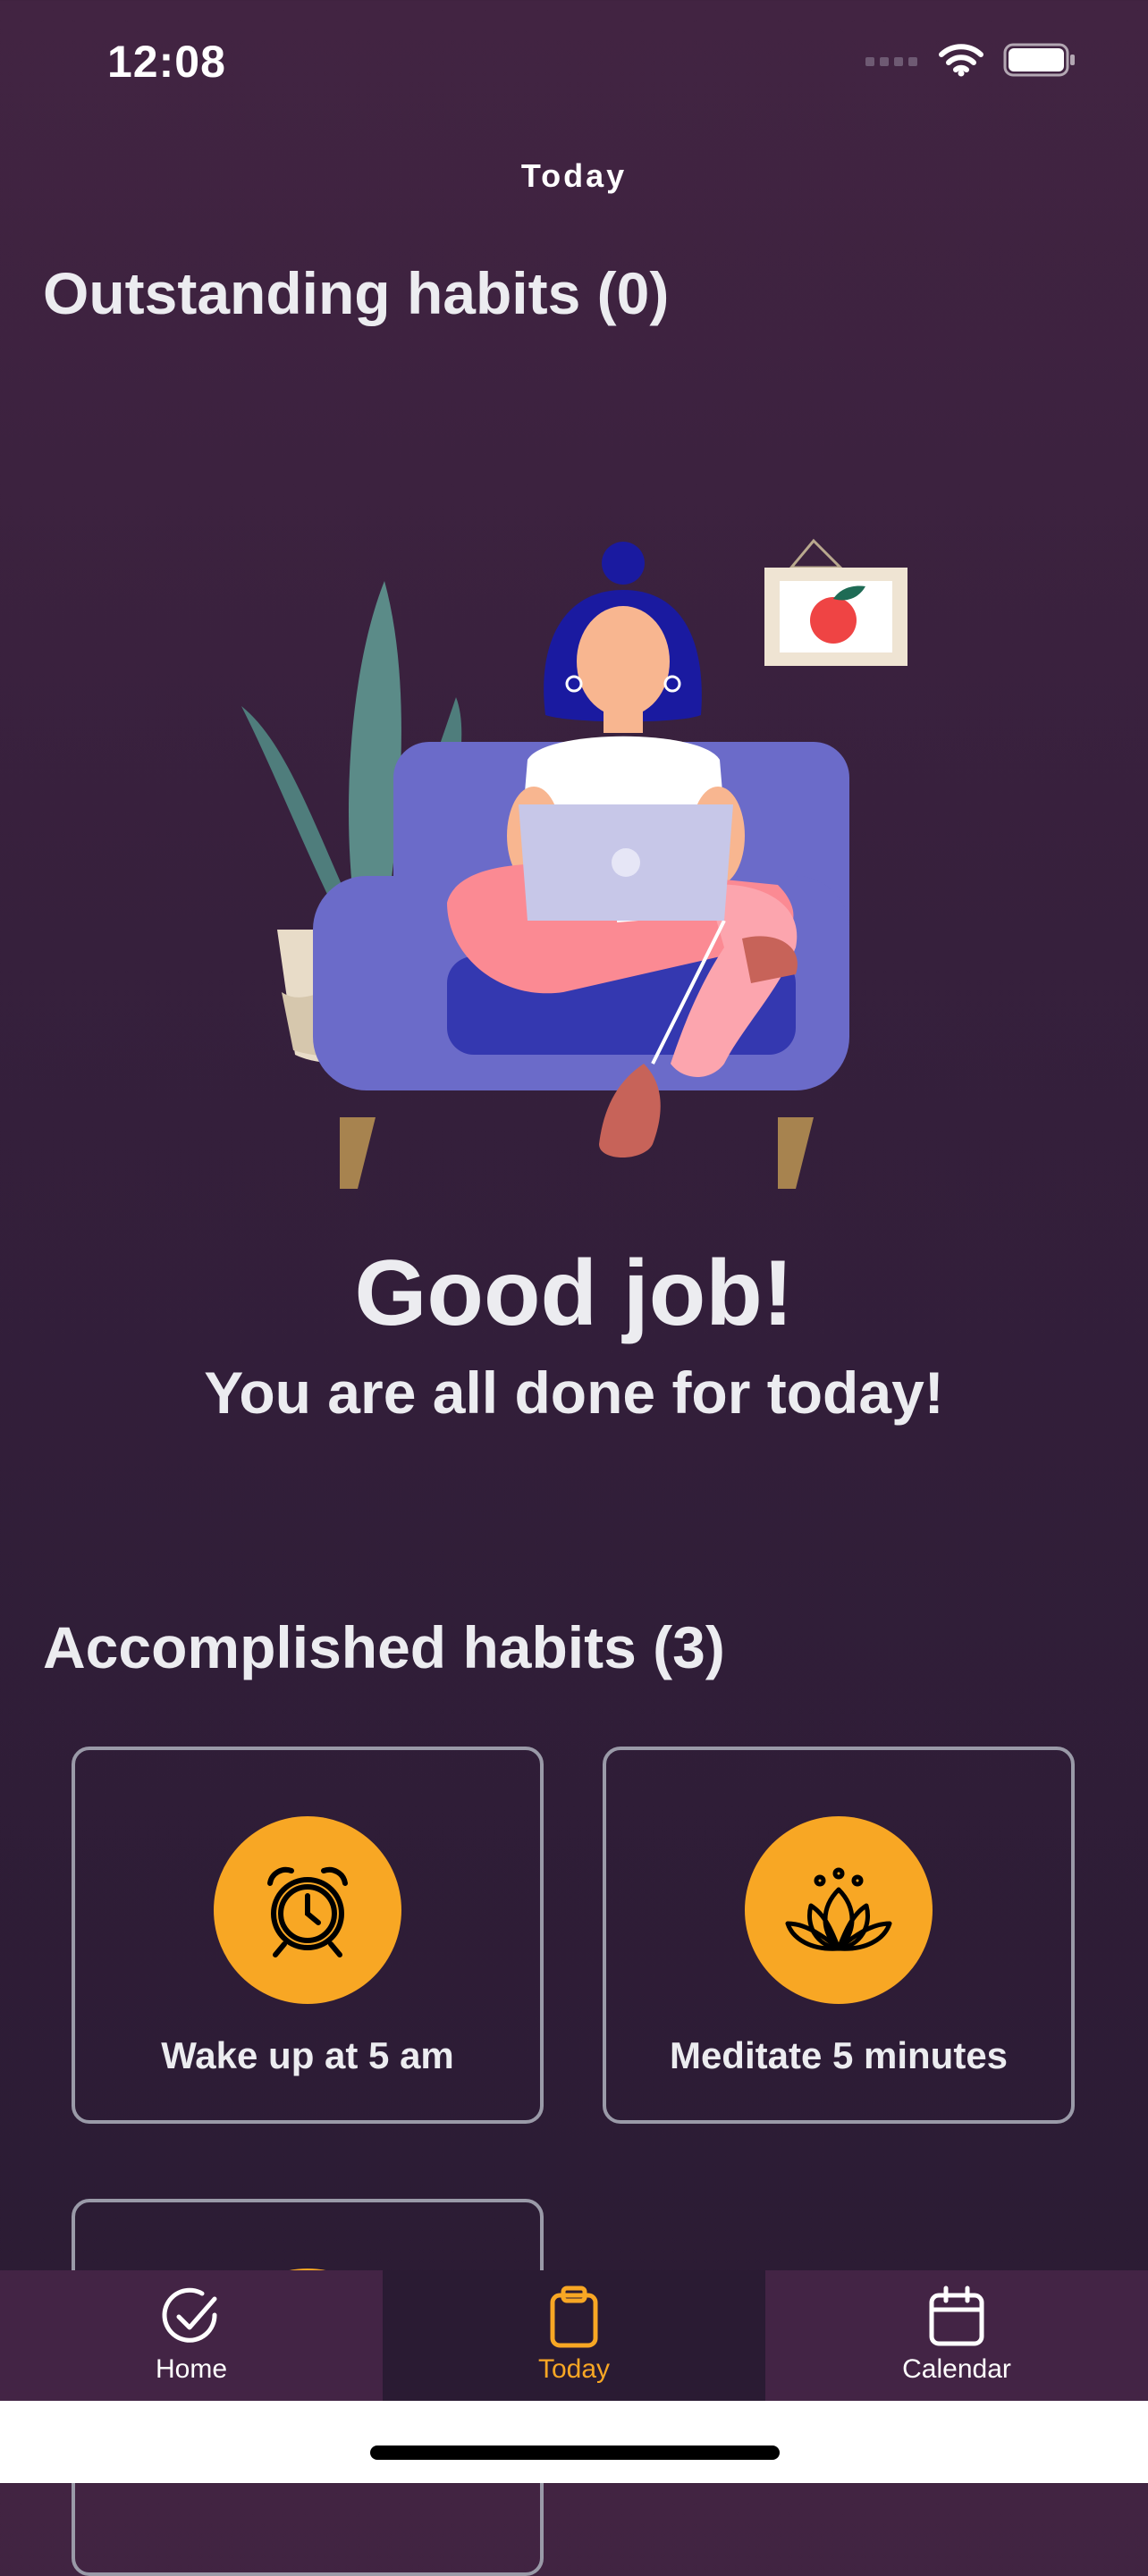 The width and height of the screenshot is (1148, 2576). I want to click on tab-home: Home, so click(191, 2336).